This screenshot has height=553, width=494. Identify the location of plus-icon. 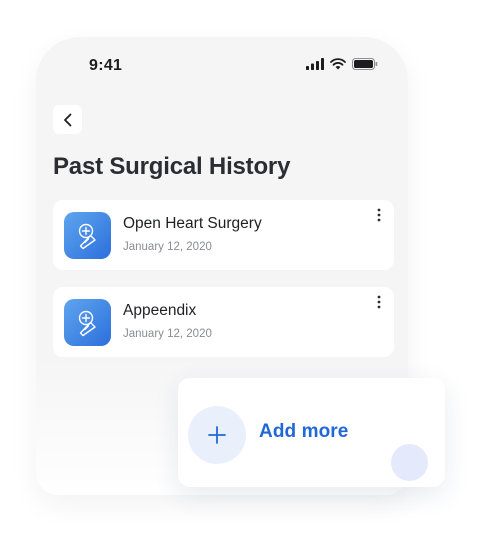
(217, 435).